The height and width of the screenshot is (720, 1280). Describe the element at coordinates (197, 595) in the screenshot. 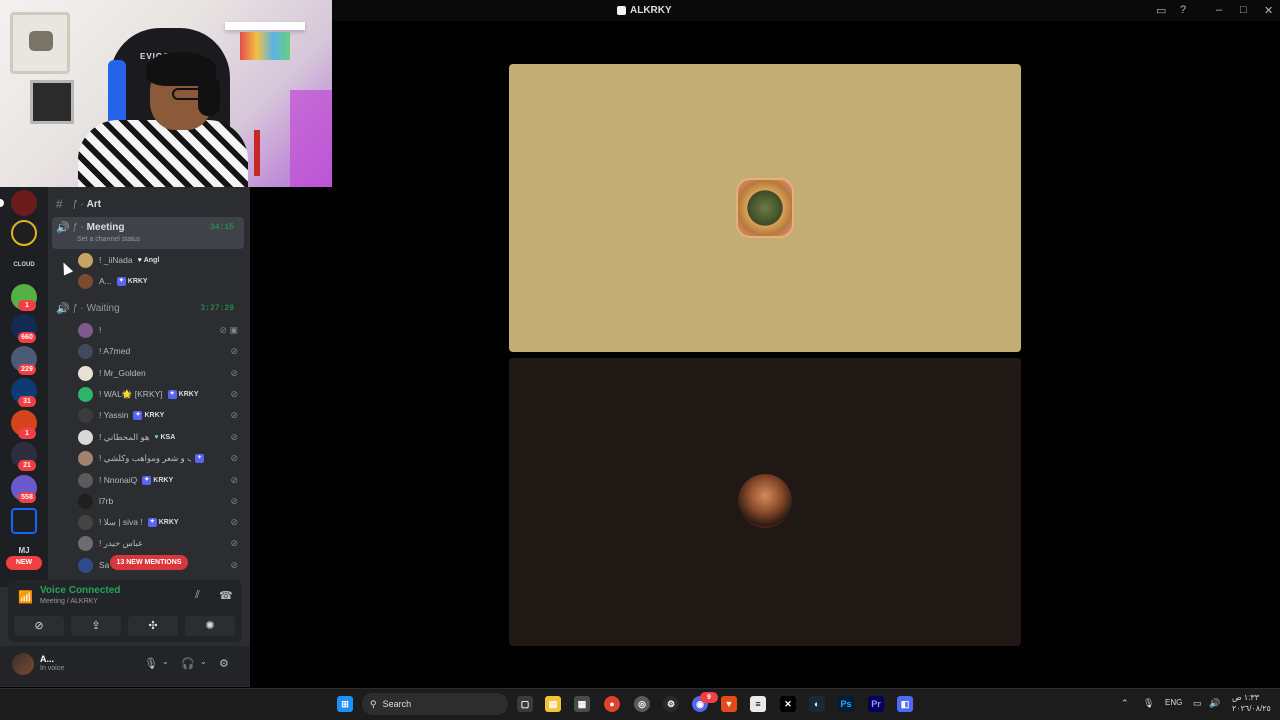

I see `noise-suppression-icon: ⫽` at that location.